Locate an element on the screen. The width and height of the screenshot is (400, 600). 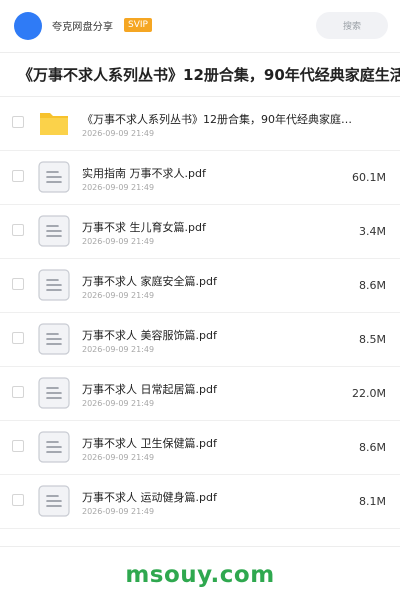
file-name: 万事不求人 卫生保健篇.pdf is located at coordinates (149, 443).